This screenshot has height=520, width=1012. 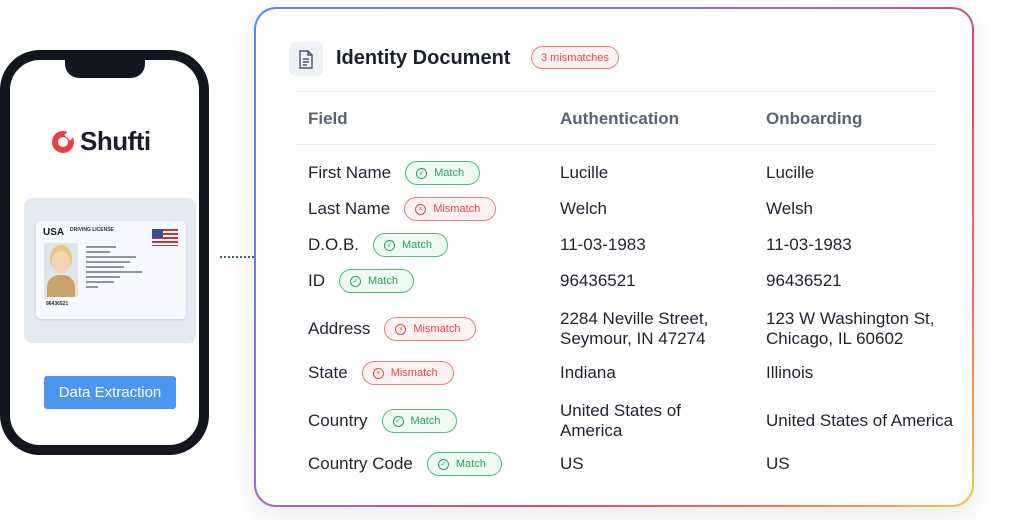 I want to click on shufti-logo-icon, so click(x=63, y=141).